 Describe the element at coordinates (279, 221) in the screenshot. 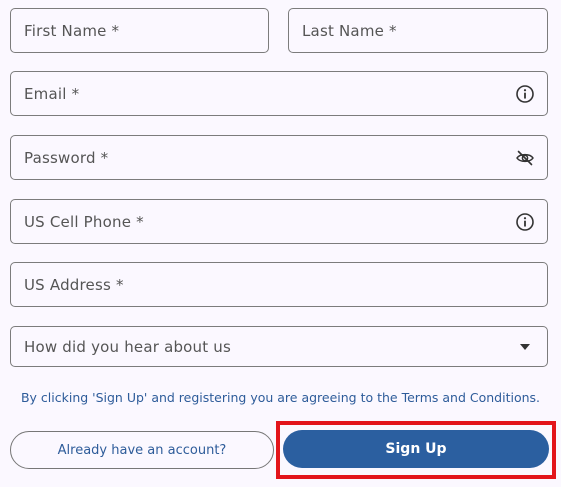

I see `phone-field: US Cell Phone *` at that location.